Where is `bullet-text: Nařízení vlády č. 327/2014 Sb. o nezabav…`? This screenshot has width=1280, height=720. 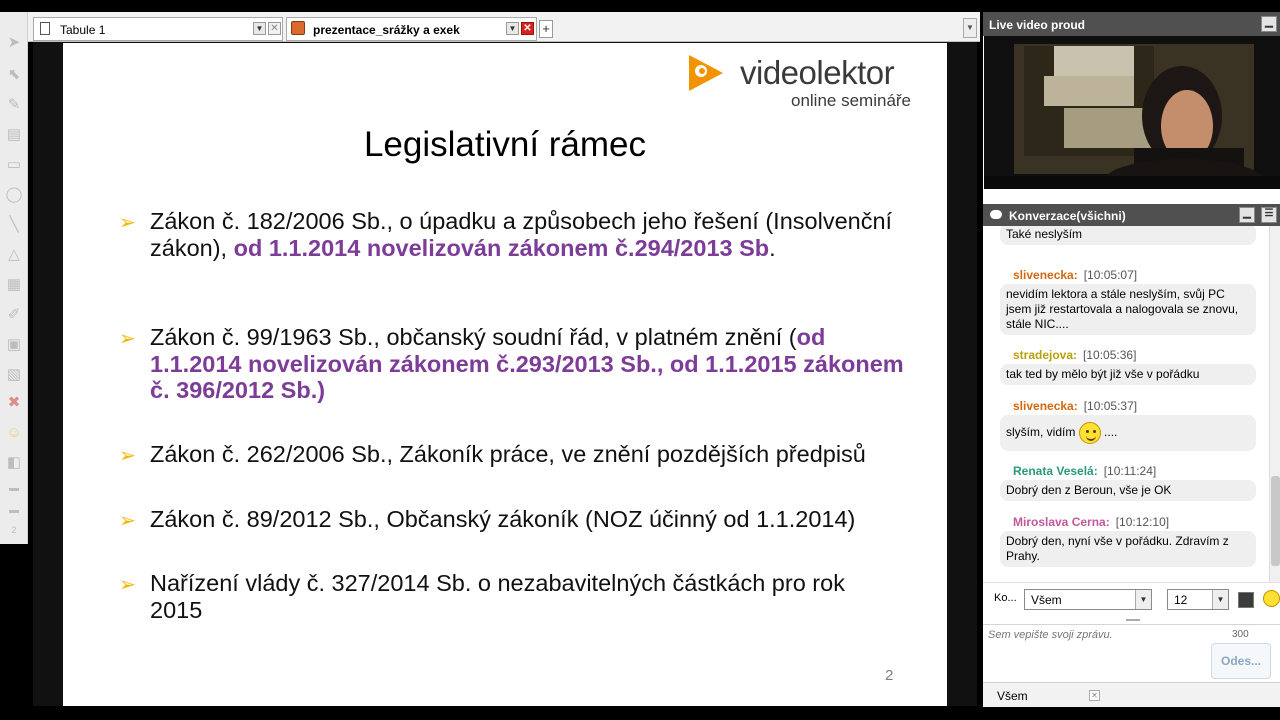 bullet-text: Nařízení vlády č. 327/2014 Sb. o nezabav… is located at coordinates (497, 596).